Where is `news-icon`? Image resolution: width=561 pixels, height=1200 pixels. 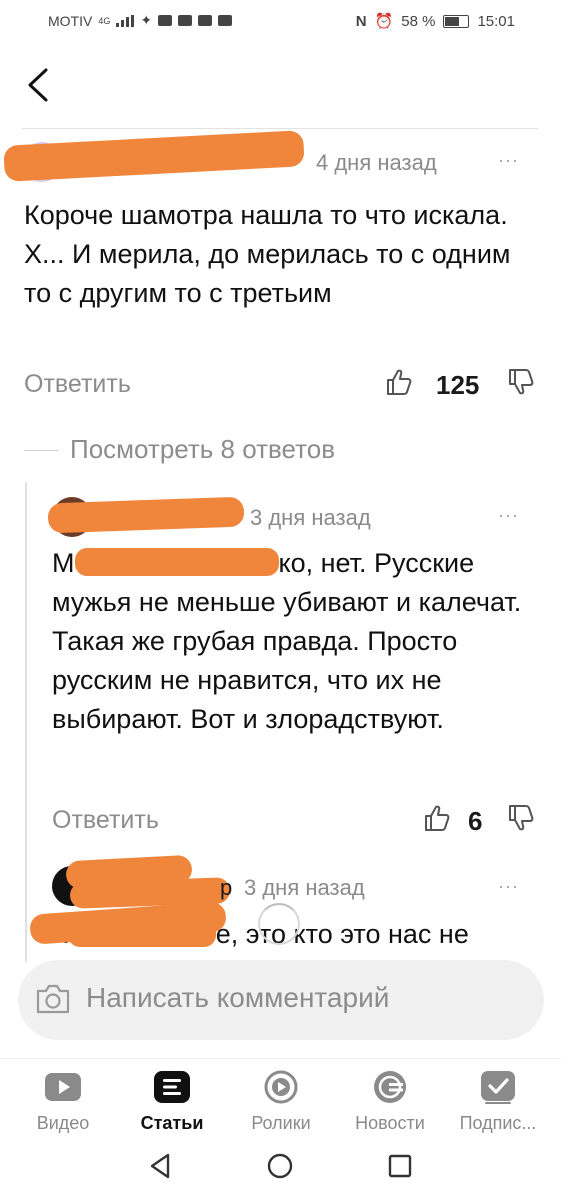 news-icon is located at coordinates (390, 1087).